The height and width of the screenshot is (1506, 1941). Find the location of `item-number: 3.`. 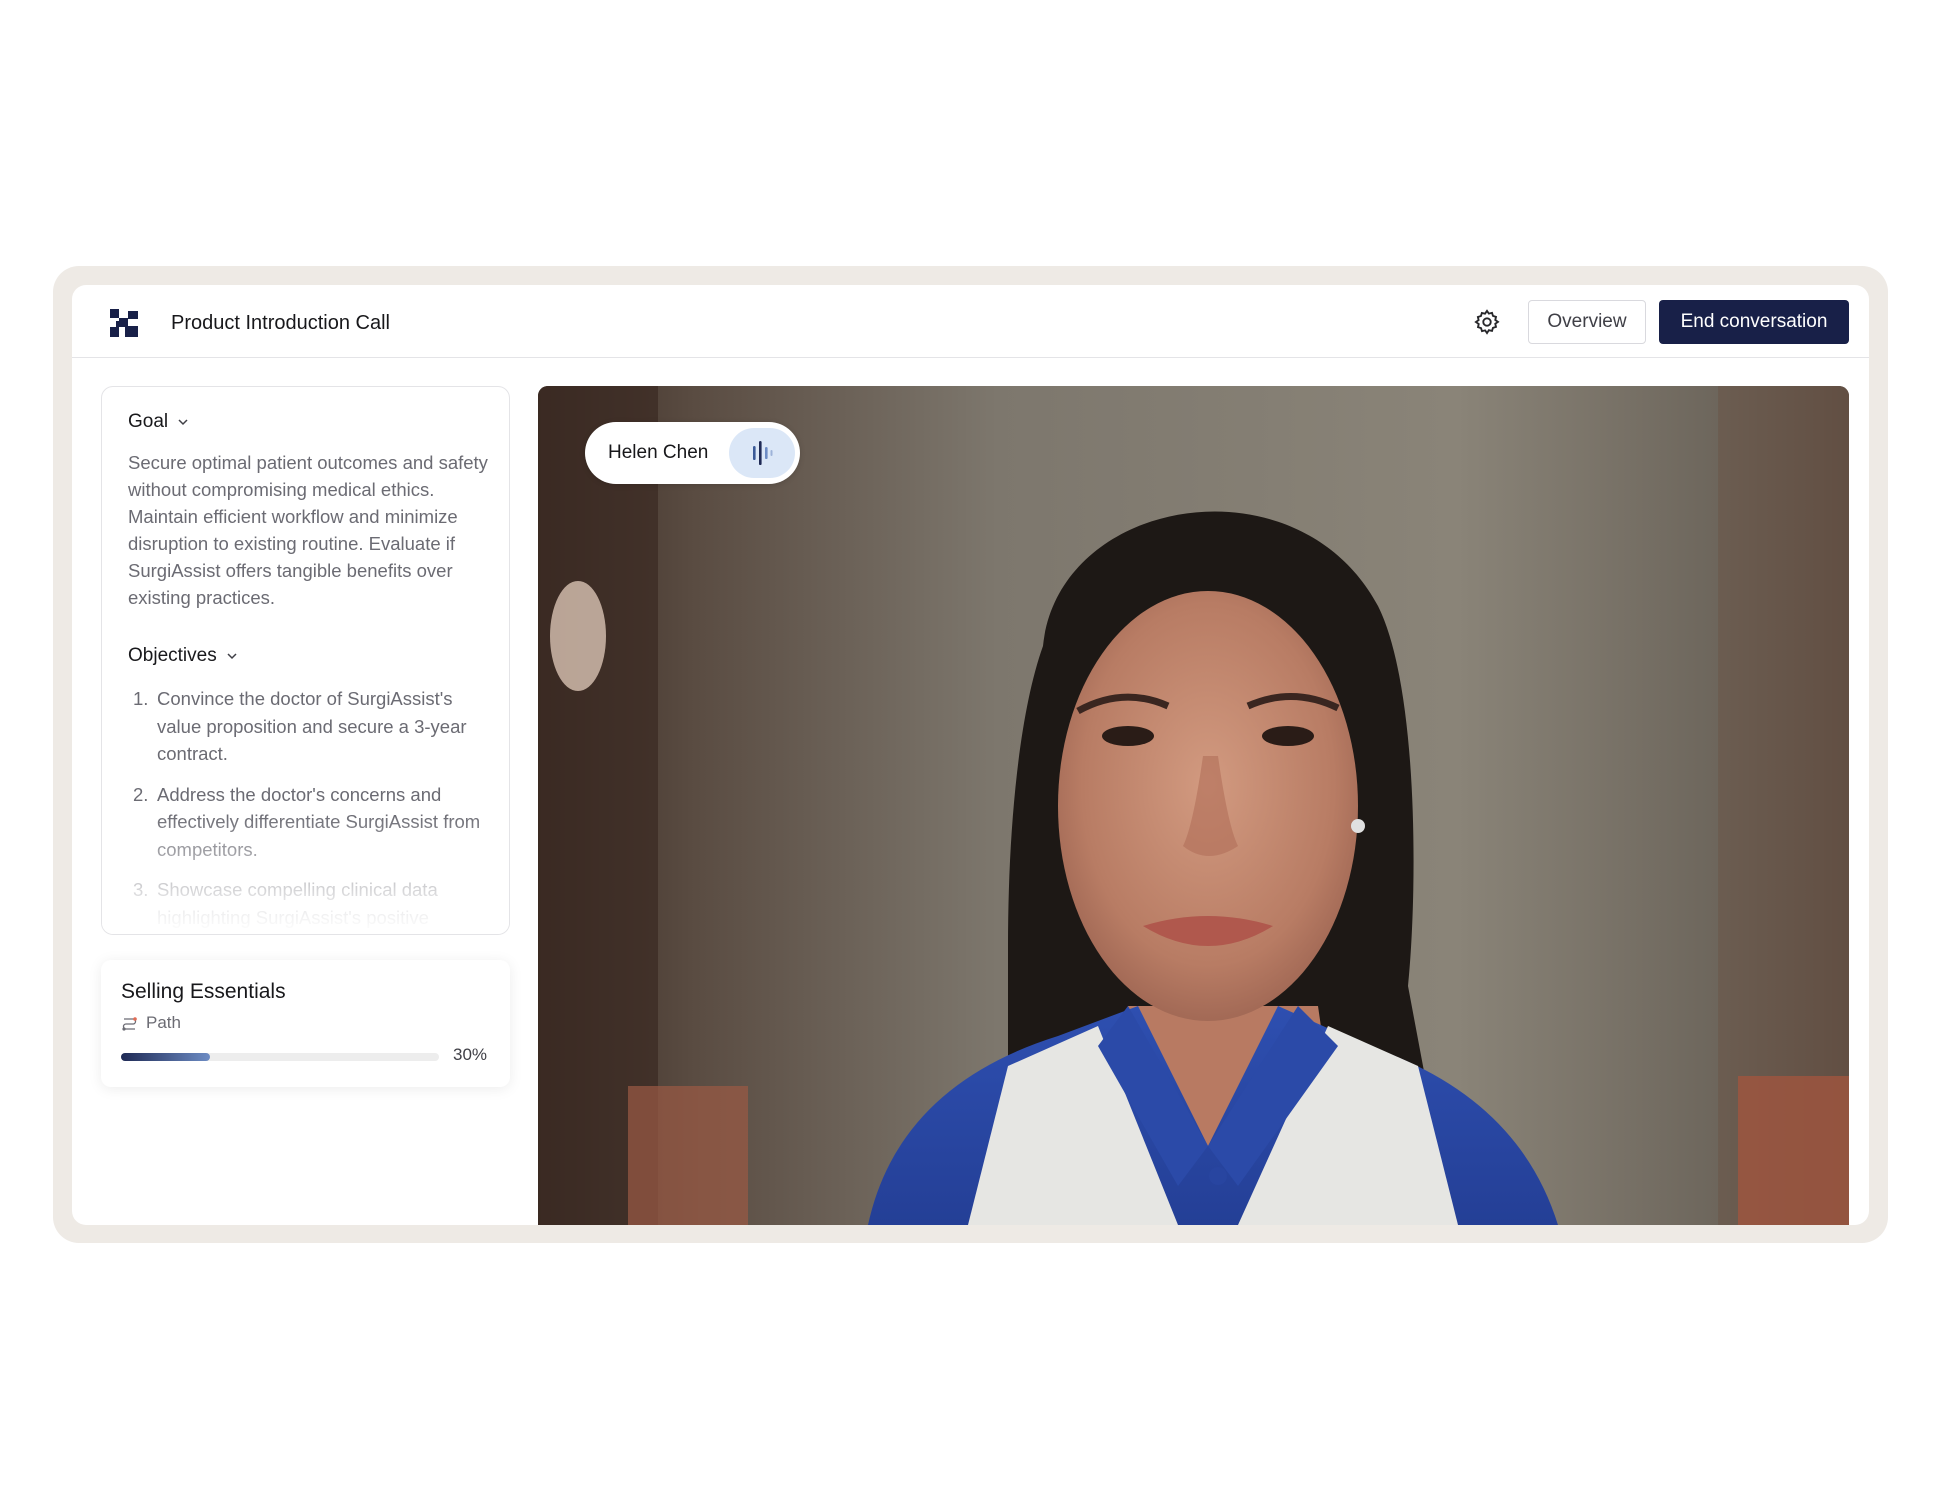

item-number: 3. is located at coordinates (141, 889).